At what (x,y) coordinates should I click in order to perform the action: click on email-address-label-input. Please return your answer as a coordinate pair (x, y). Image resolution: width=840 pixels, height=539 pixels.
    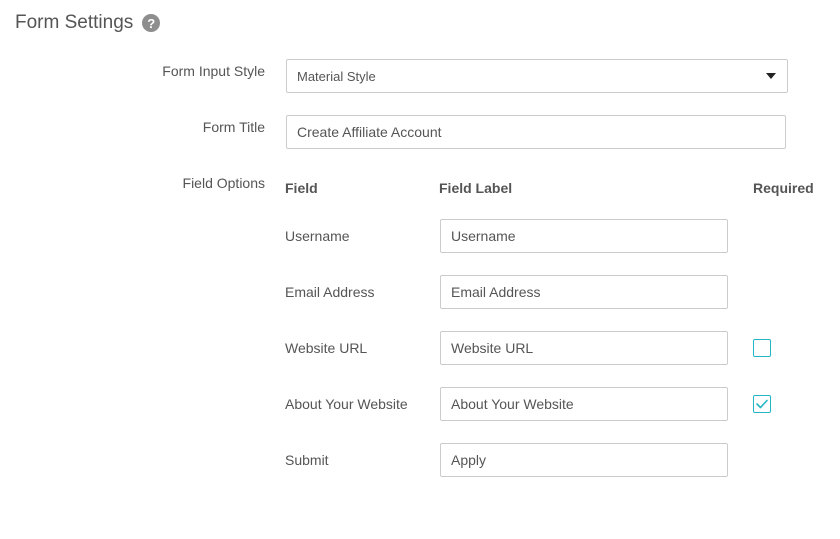
    Looking at the image, I should click on (584, 292).